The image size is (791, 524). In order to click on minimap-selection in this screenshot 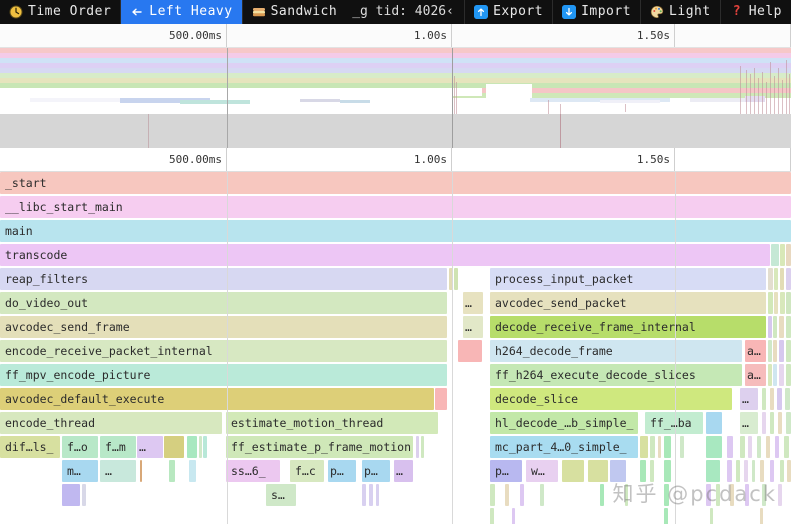, I will do `click(621, 98)`.